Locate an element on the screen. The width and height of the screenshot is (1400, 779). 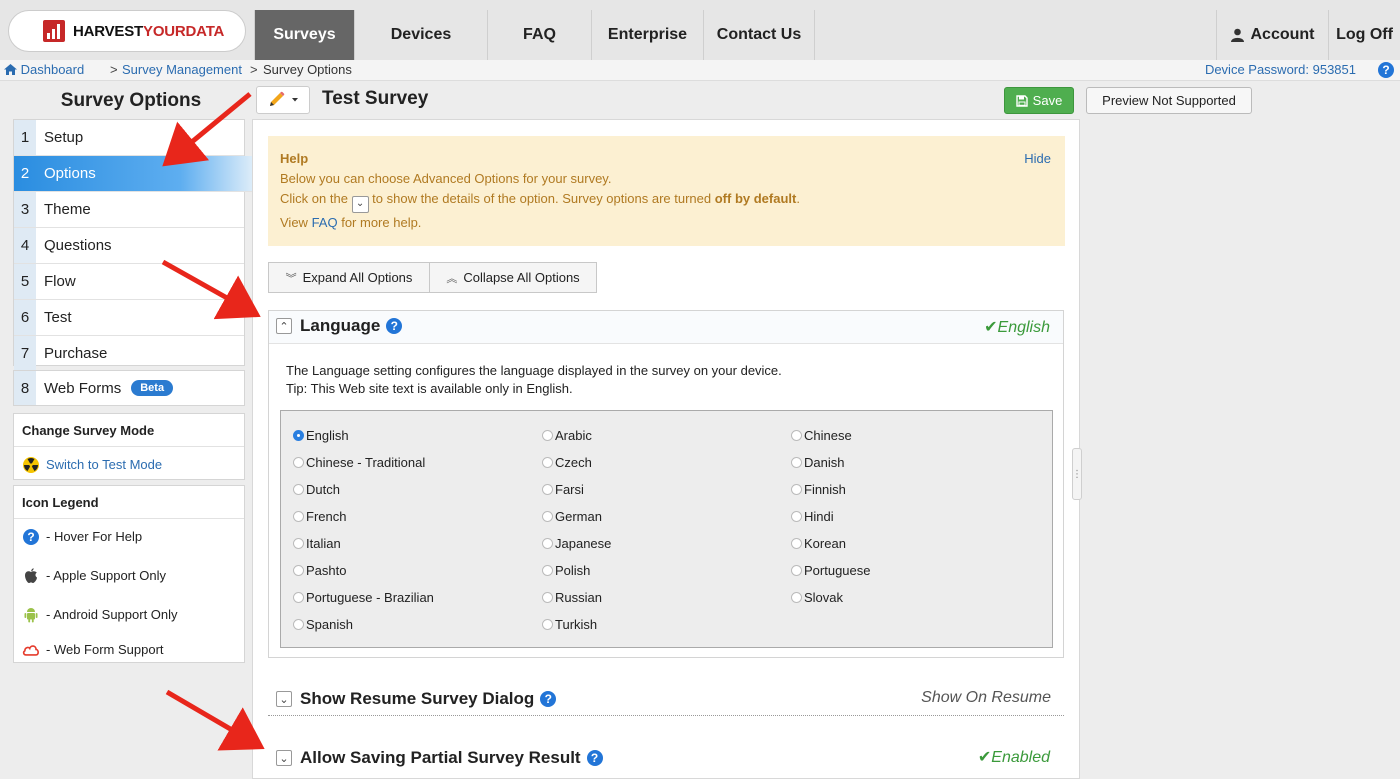
step-web-forms: 8 Web Forms Beta is located at coordinates (129, 388).